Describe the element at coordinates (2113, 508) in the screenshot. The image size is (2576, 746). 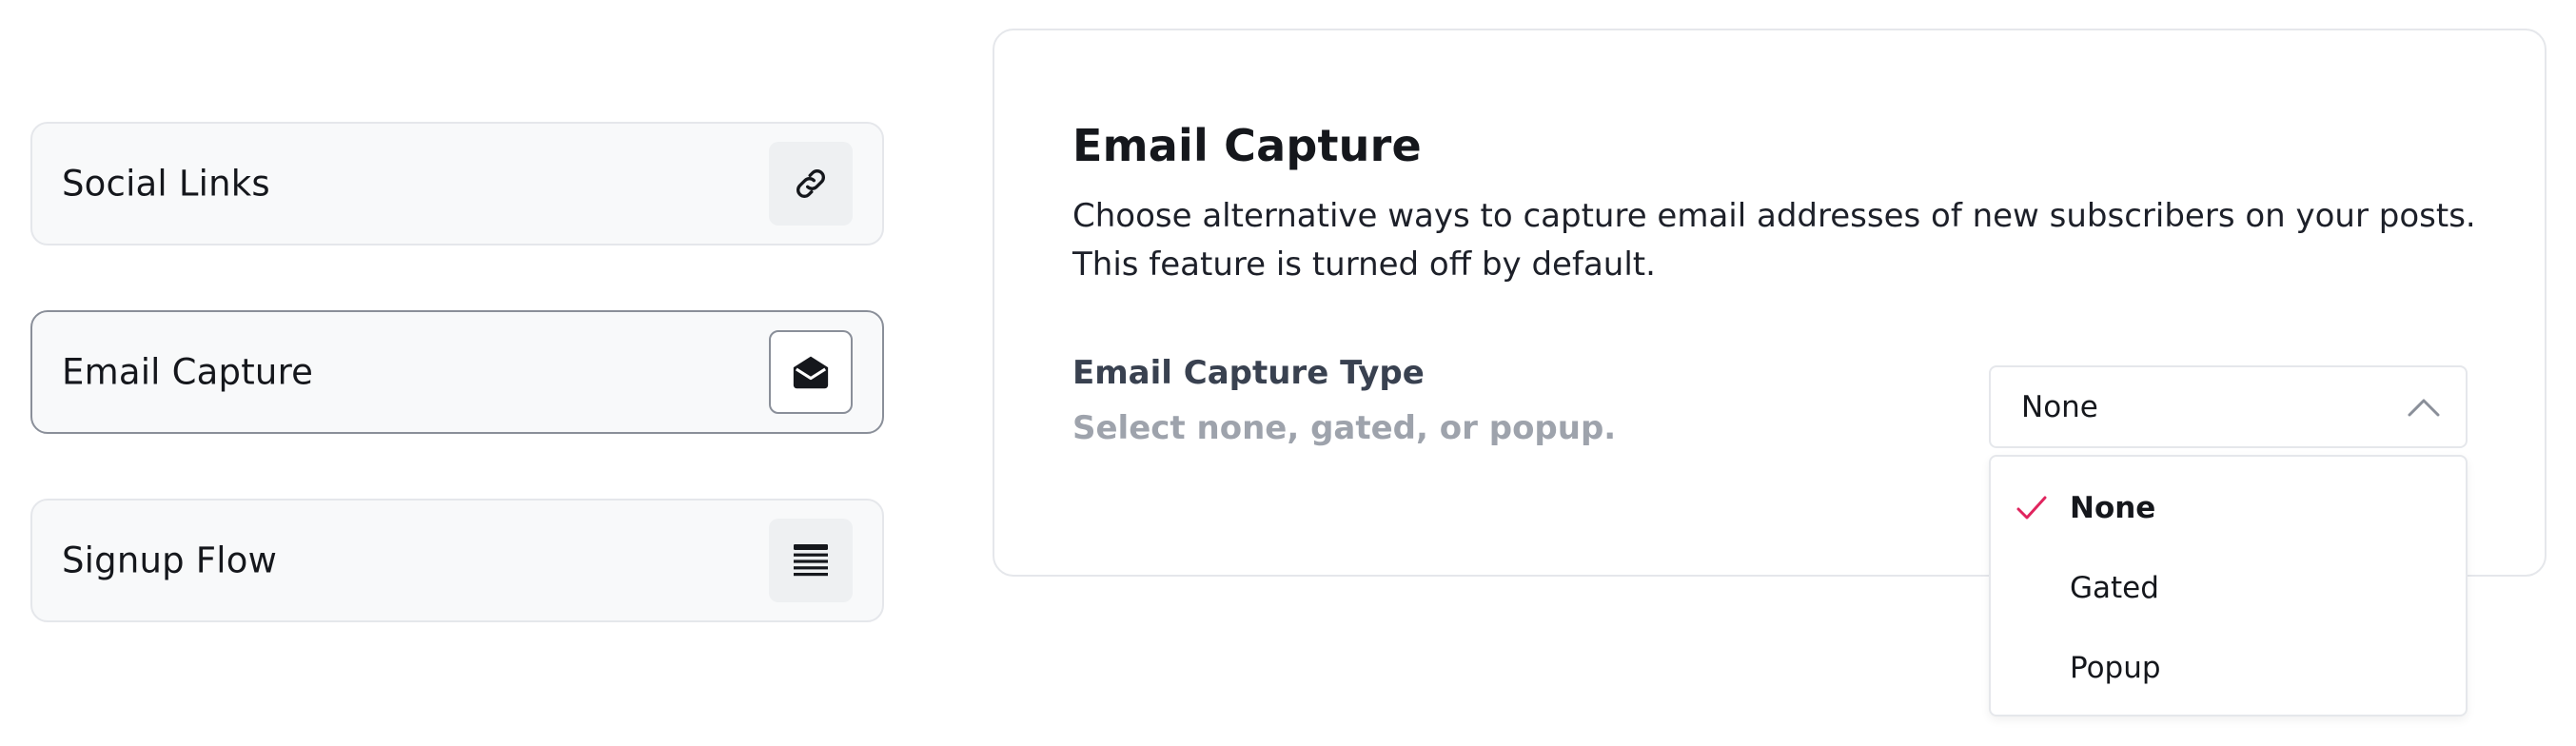
I see `option-label: None` at that location.